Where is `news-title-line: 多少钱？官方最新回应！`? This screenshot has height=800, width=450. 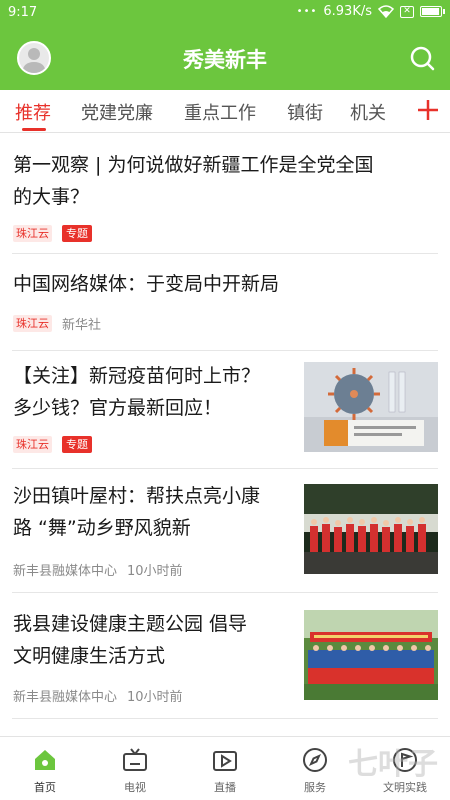
news-title-line: 多少钱？官方最新回应！ is located at coordinates (118, 408).